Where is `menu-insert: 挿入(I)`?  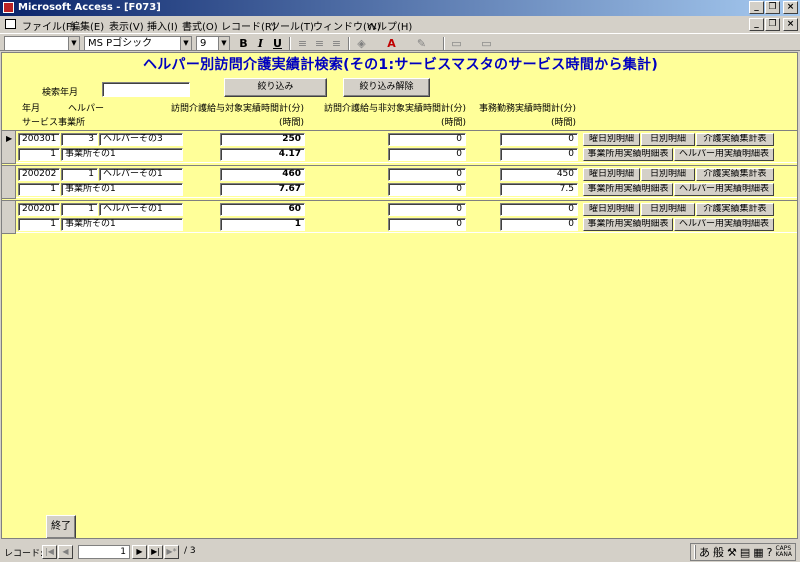
menu-insert: 挿入(I) is located at coordinates (162, 25).